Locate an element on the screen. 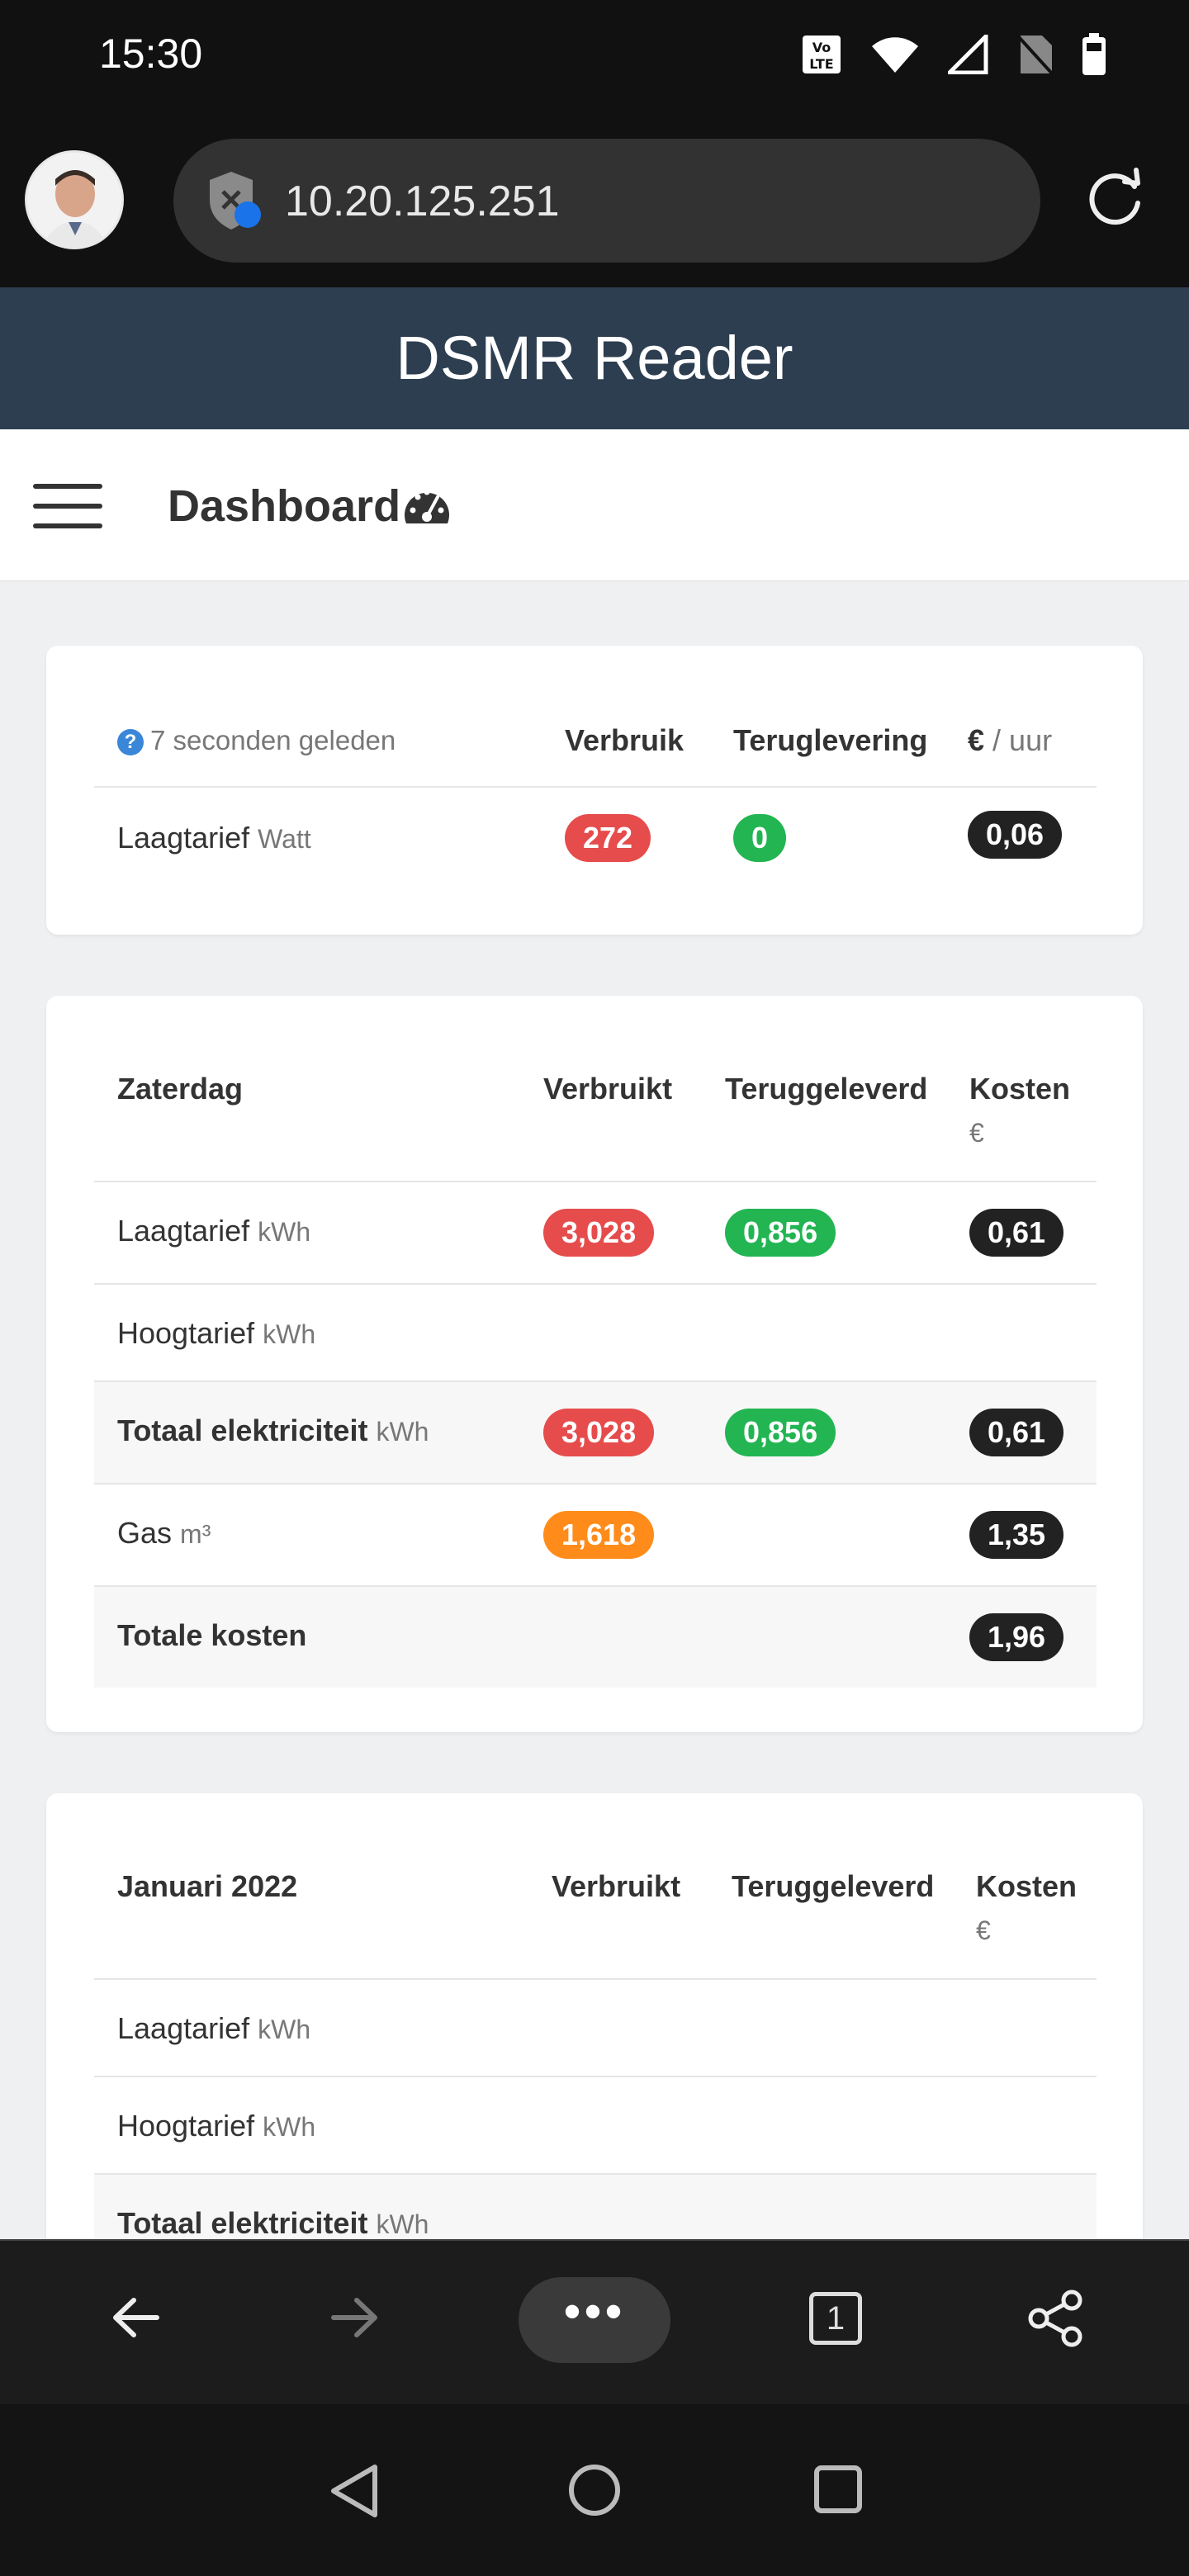 This screenshot has width=1189, height=2576. table-row: Laagtarief Watt 272 0 0,06 is located at coordinates (595, 860).